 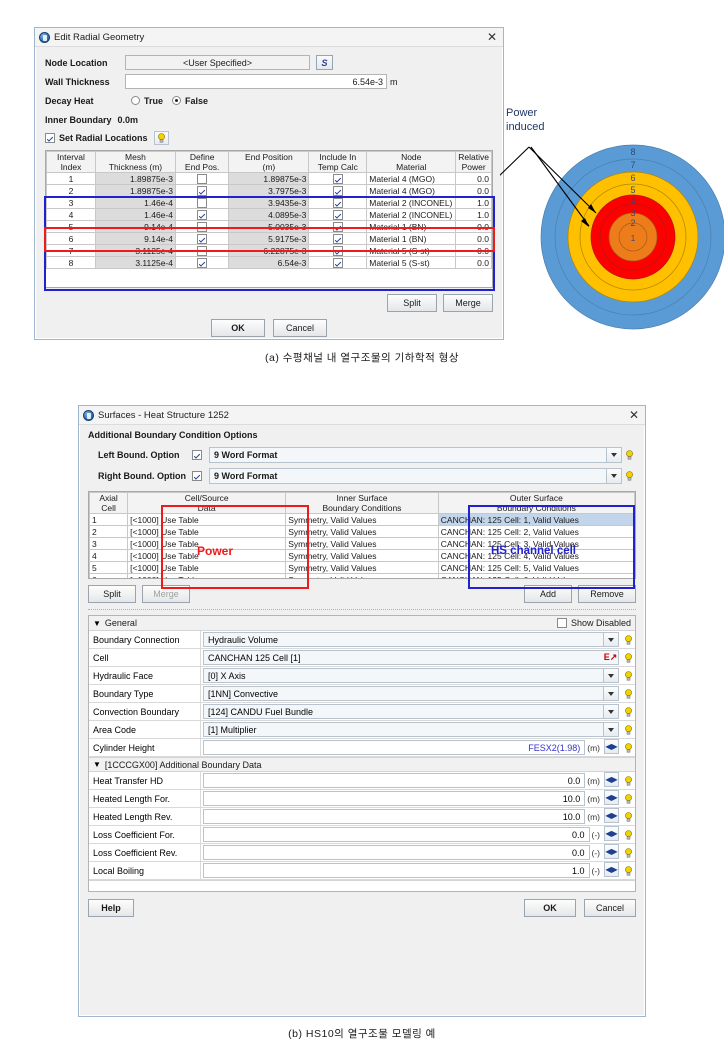 I want to click on table-row: 7 3.1125e-4 6.22875e-3 Material 5 (S-st) 0.0, so click(x=269, y=250).